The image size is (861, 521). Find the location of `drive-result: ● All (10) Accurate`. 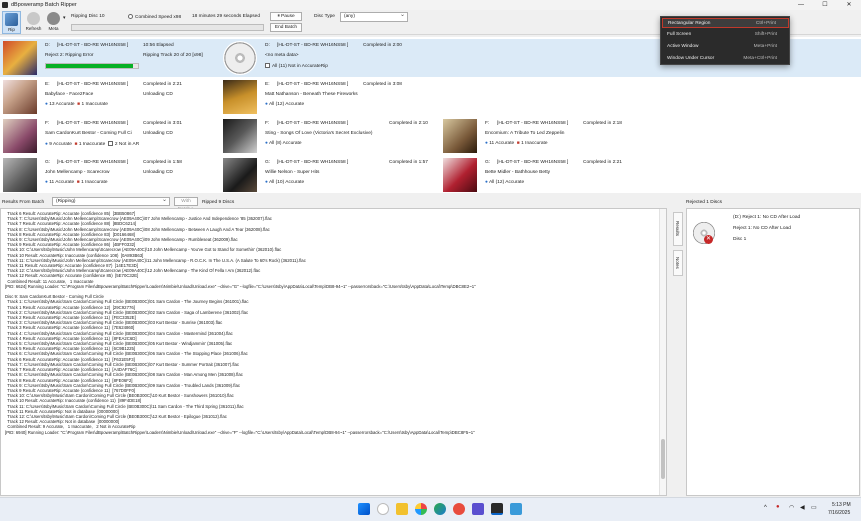

drive-result: ● All (10) Accurate is located at coordinates (284, 182).